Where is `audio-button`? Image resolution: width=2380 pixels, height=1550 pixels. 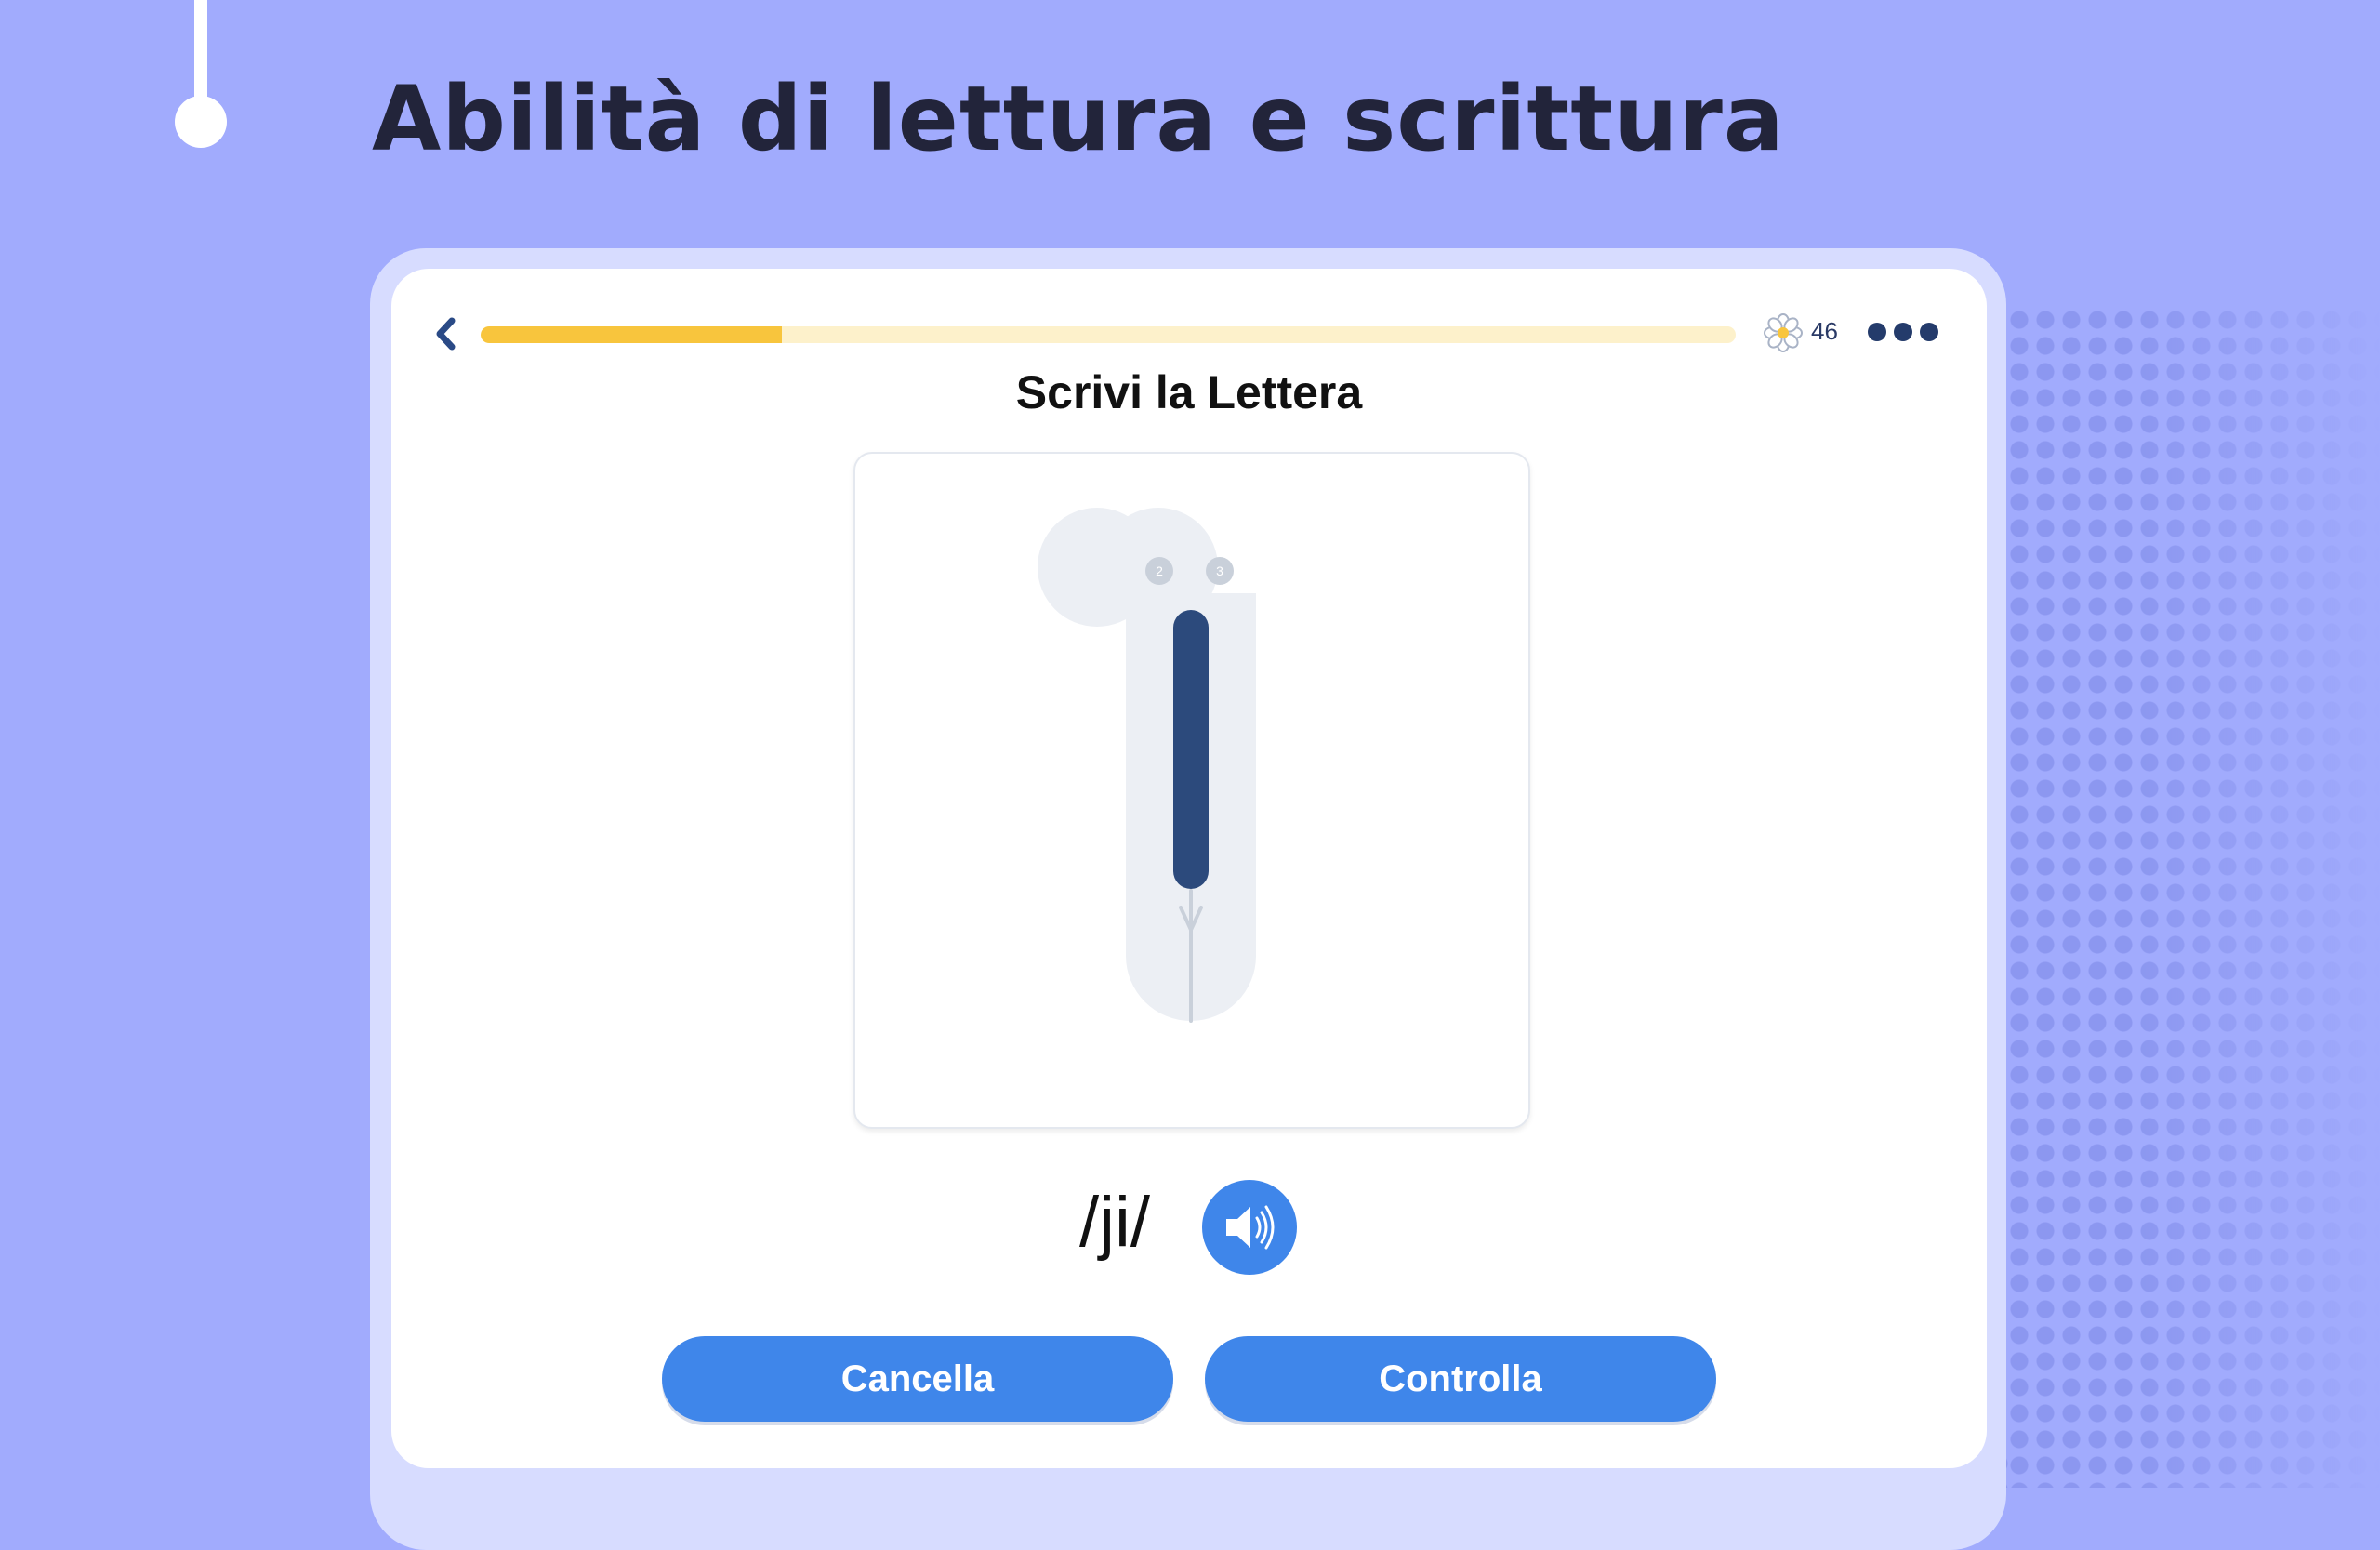
audio-button is located at coordinates (1249, 1227).